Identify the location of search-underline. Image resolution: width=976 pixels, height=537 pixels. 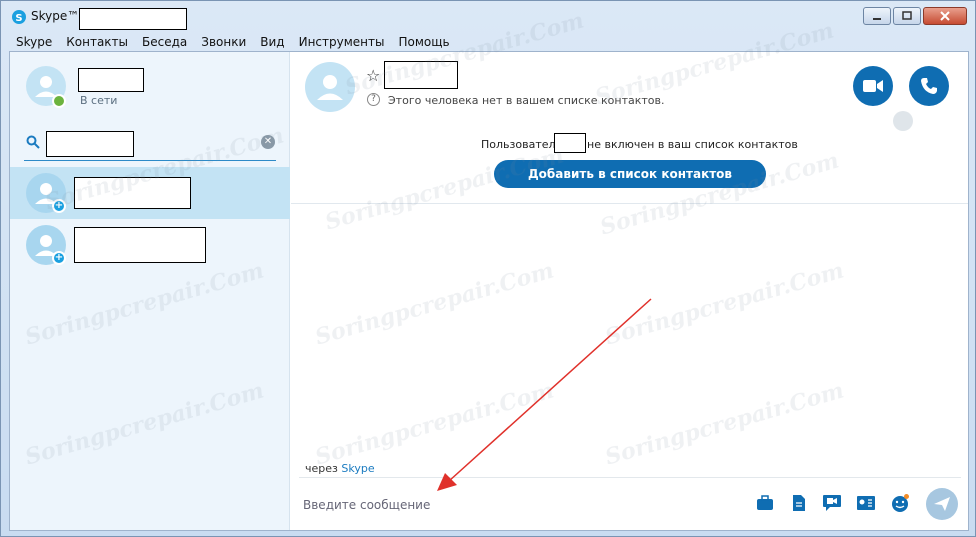
(150, 160).